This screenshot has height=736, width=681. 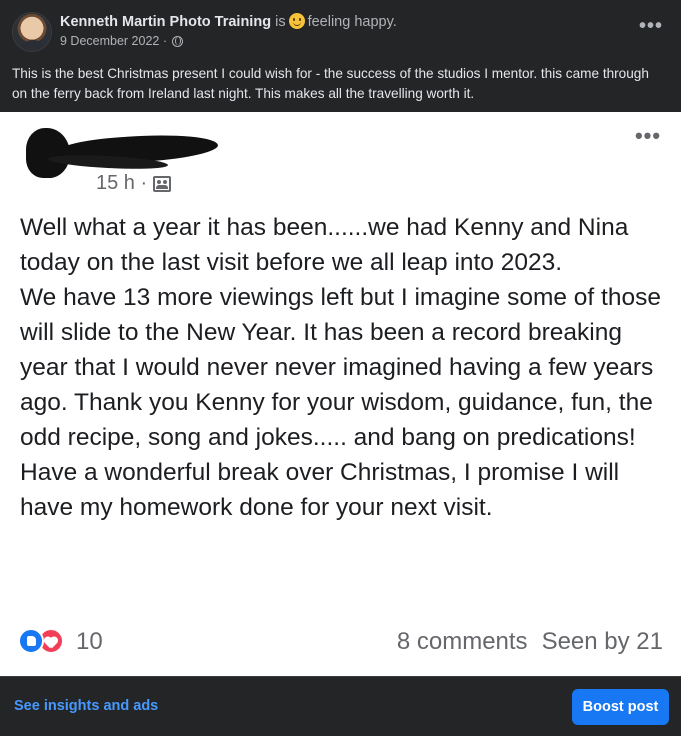 I want to click on happy-emoji-icon, so click(x=296, y=21).